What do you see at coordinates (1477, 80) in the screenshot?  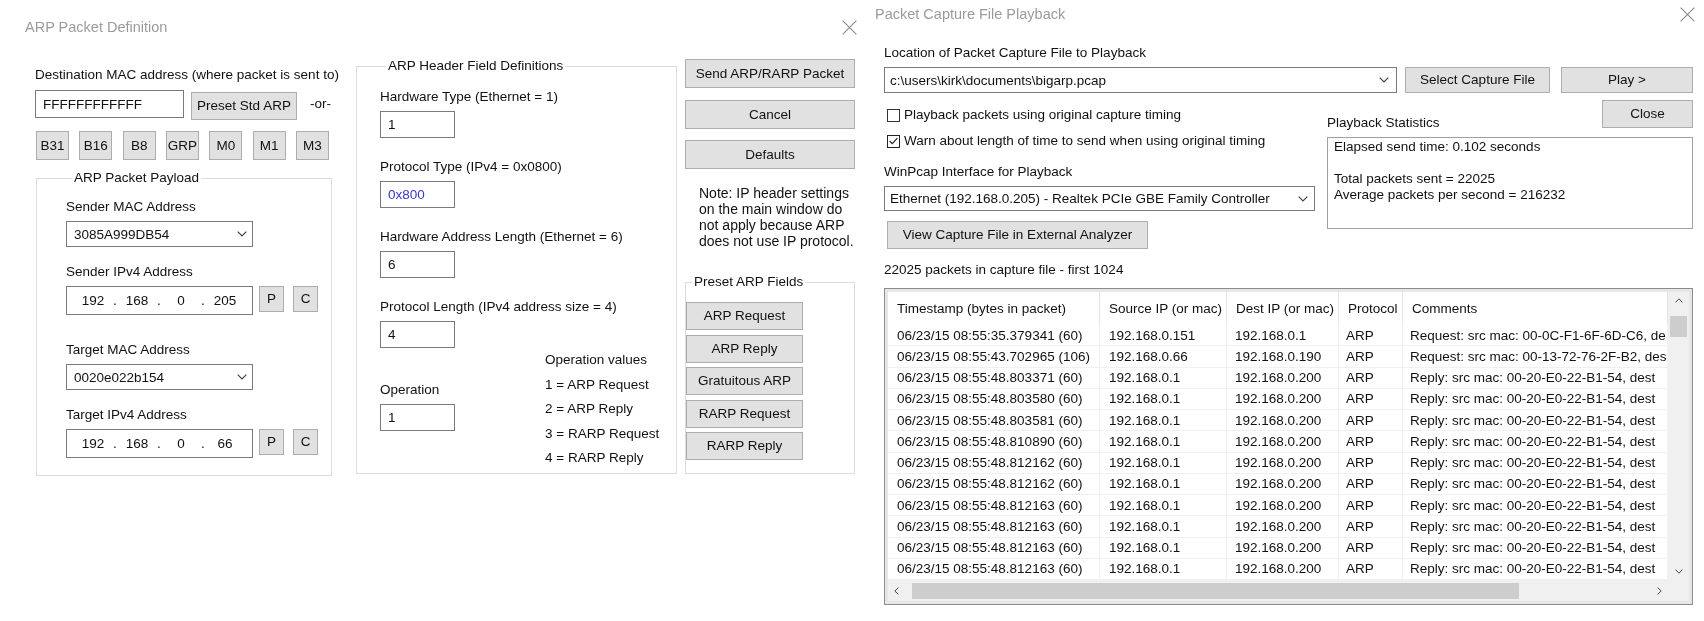 I see `select-file-button: Select Capture File` at bounding box center [1477, 80].